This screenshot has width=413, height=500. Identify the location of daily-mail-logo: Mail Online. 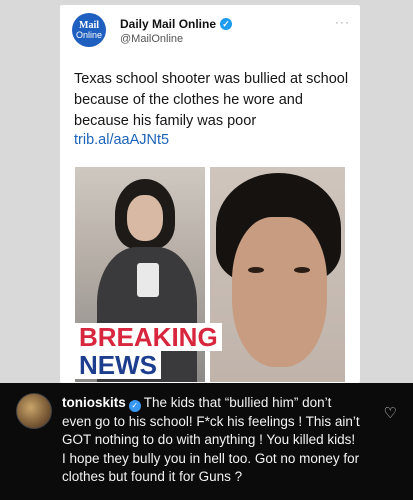
(89, 30).